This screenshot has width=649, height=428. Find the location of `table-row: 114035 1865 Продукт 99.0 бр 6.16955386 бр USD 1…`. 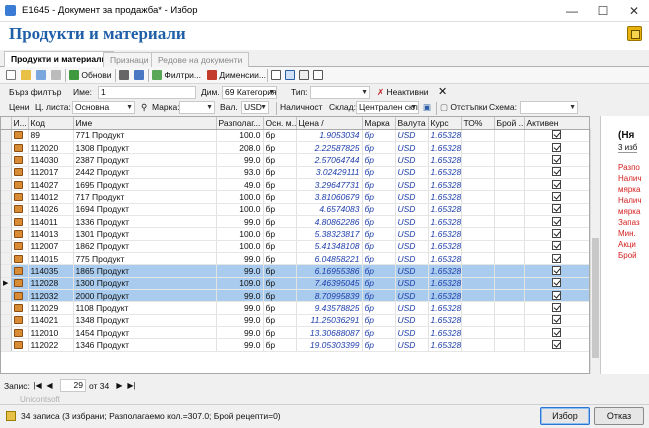

table-row: 114035 1865 Продукт 99.0 бр 6.16955386 бр USD 1… is located at coordinates (295, 271).